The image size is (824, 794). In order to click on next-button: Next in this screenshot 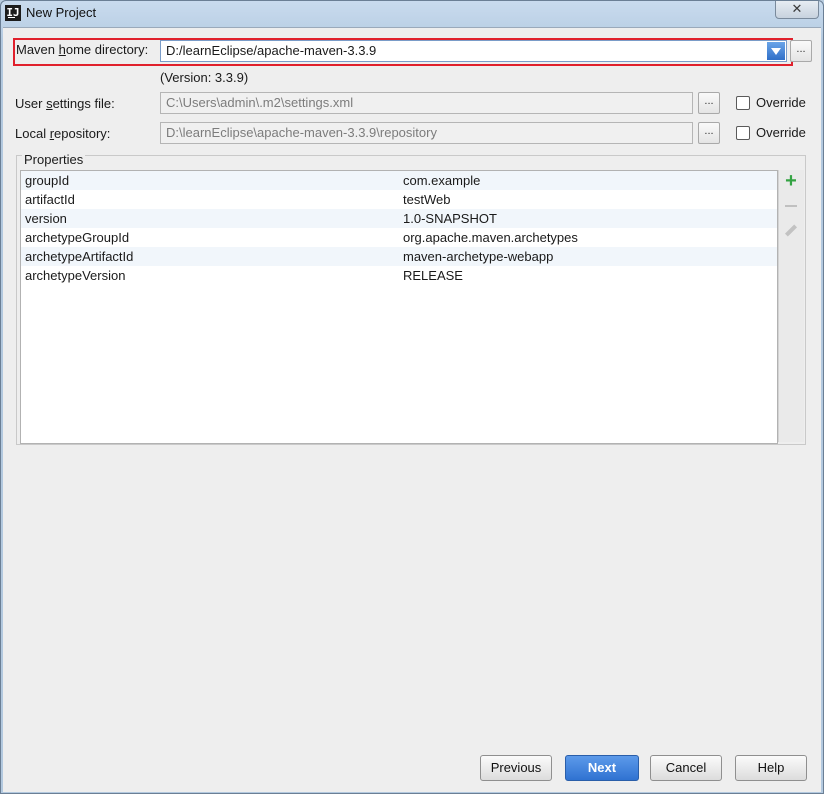, I will do `click(602, 768)`.